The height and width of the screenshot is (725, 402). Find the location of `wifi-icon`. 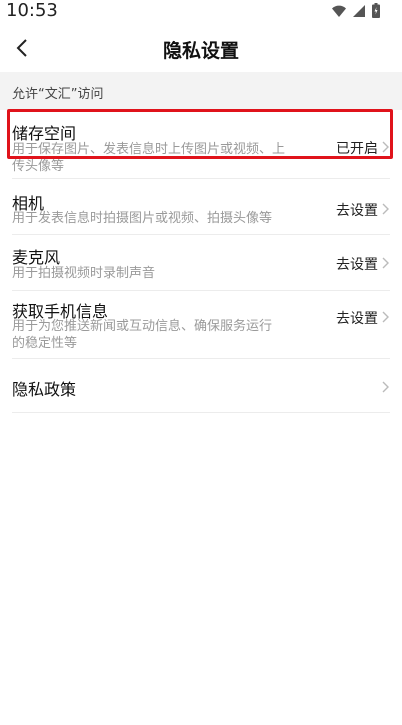

wifi-icon is located at coordinates (339, 11).